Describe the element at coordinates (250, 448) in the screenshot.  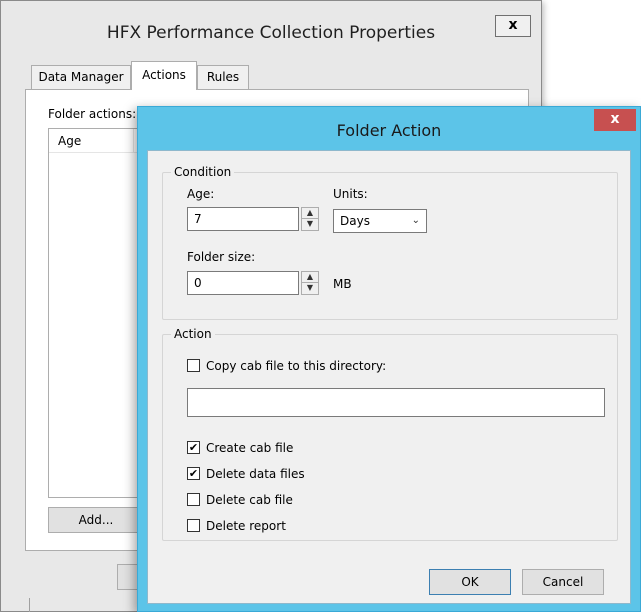
I see `create-cab-label: Create cab file` at that location.